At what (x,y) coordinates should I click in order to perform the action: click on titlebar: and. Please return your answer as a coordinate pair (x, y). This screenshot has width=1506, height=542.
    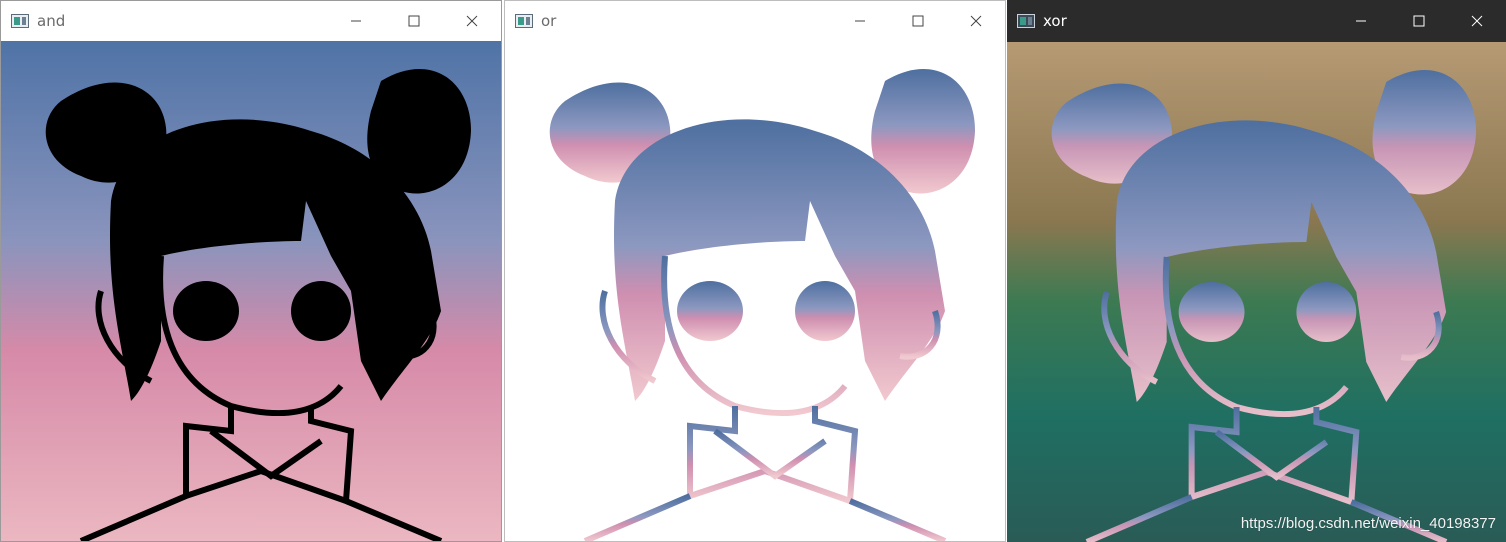
    Looking at the image, I should click on (251, 21).